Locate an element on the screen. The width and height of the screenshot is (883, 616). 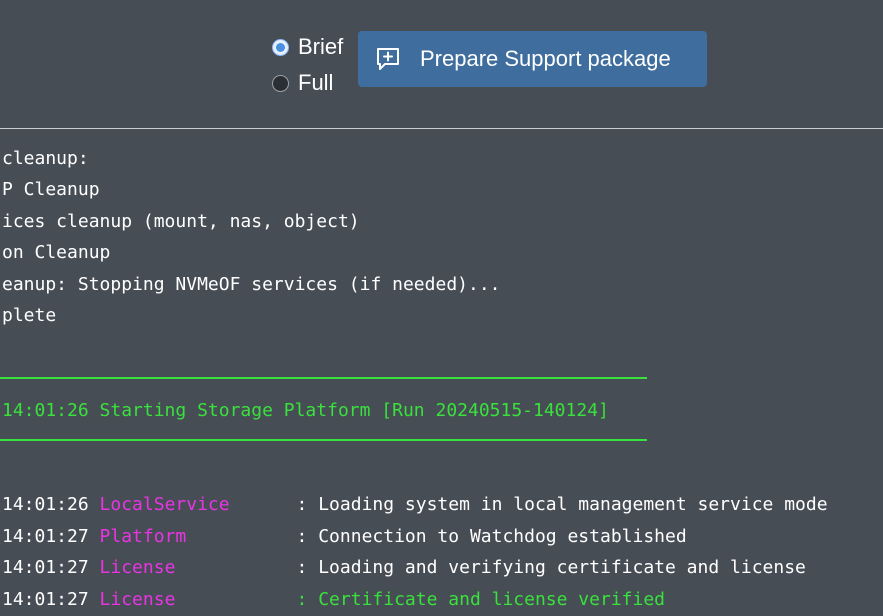
mode-radio-group: Brief Full is located at coordinates (307, 65).